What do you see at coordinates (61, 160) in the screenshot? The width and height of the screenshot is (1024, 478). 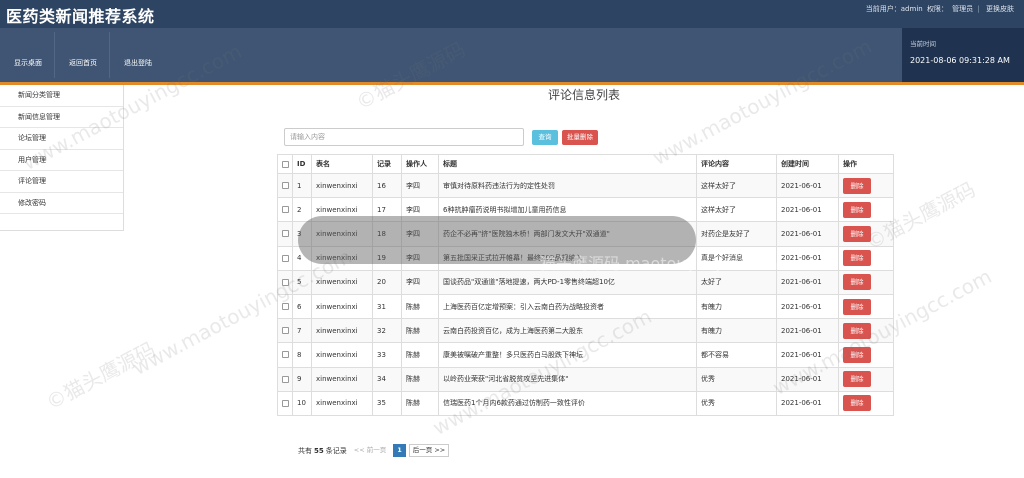 I see `sidebar-item-users: 用户管理` at bounding box center [61, 160].